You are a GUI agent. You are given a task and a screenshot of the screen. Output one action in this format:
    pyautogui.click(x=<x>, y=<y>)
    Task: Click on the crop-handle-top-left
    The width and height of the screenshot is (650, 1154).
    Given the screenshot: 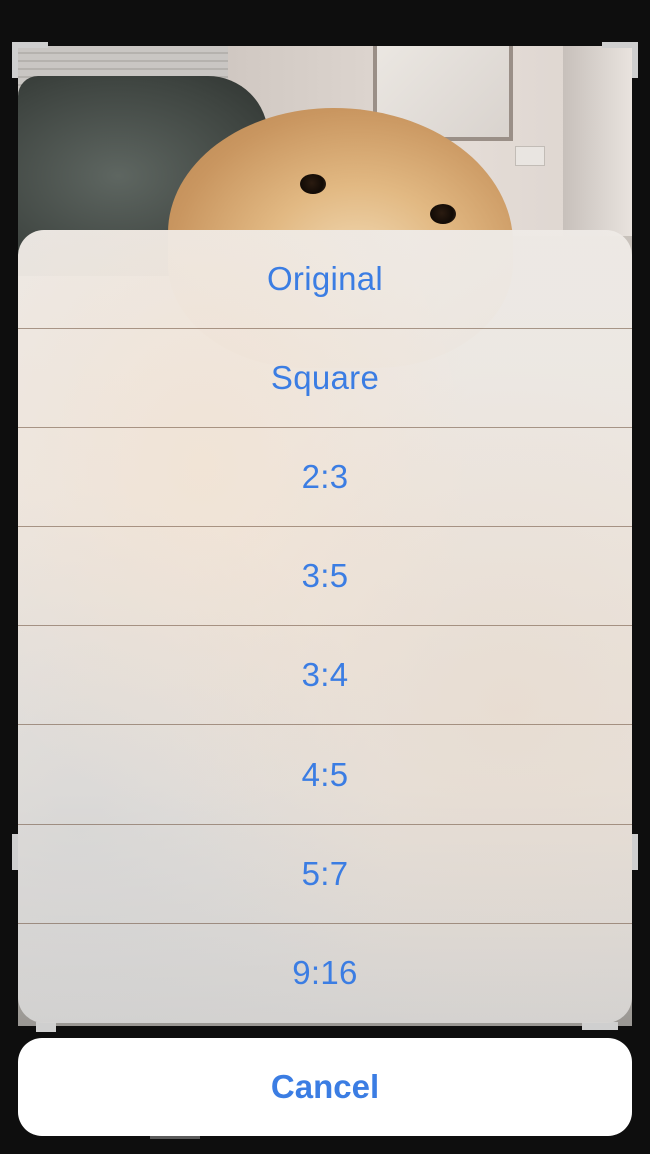 What is the action you would take?
    pyautogui.click(x=15, y=60)
    